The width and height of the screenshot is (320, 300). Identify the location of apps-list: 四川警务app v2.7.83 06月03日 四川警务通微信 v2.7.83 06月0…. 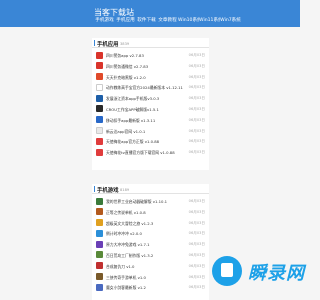
(150, 103).